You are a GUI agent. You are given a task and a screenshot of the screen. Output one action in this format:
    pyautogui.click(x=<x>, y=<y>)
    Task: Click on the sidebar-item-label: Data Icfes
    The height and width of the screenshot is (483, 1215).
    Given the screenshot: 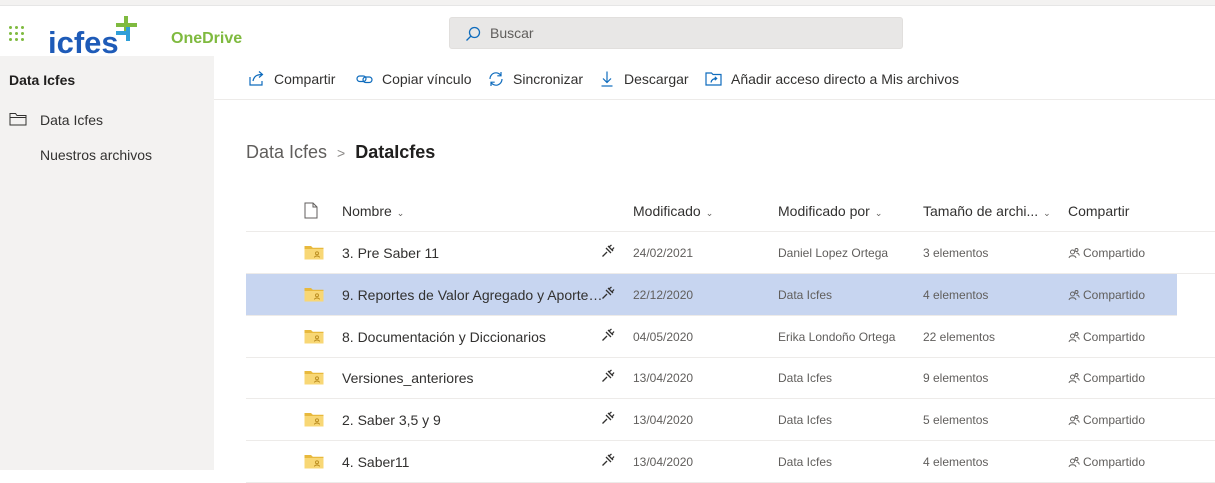 What is the action you would take?
    pyautogui.click(x=72, y=120)
    